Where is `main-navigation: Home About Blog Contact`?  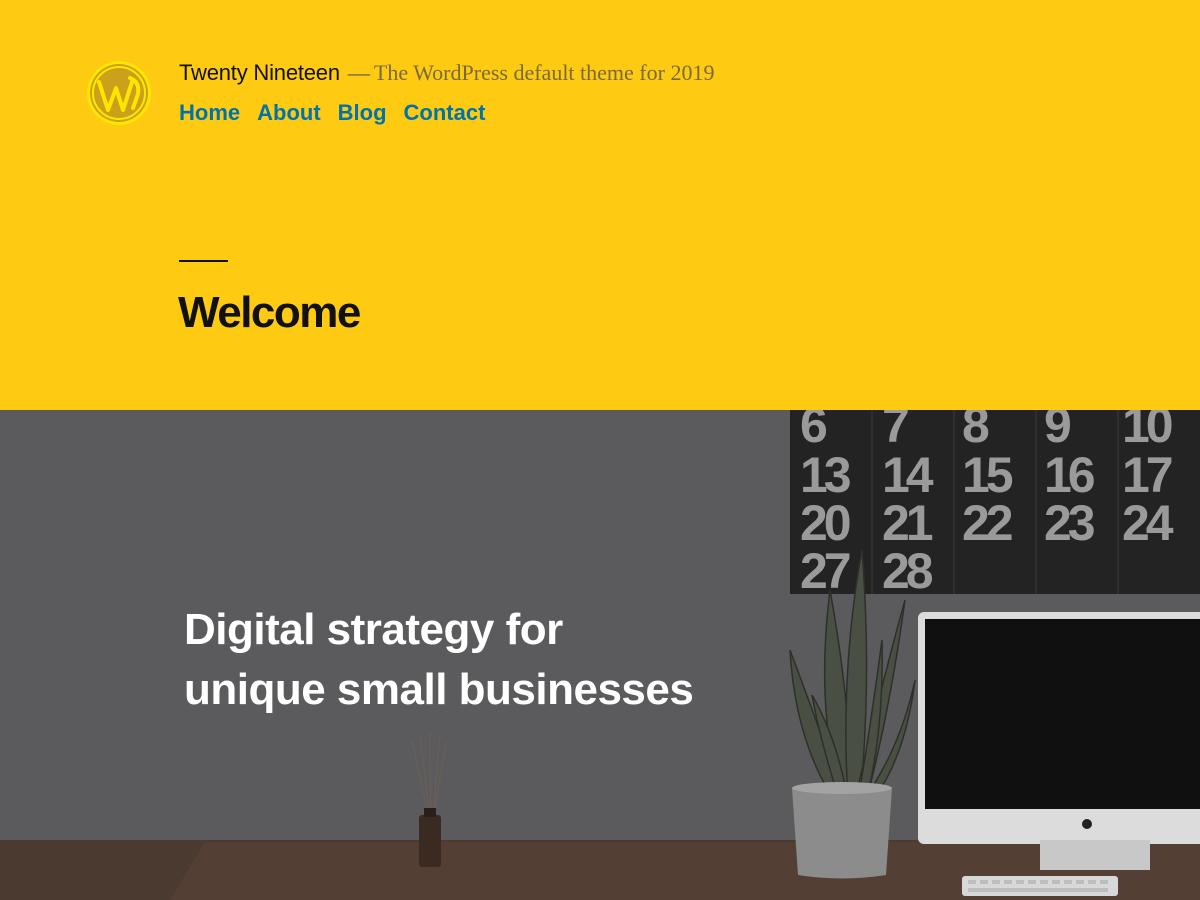 main-navigation: Home About Blog Contact is located at coordinates (332, 113).